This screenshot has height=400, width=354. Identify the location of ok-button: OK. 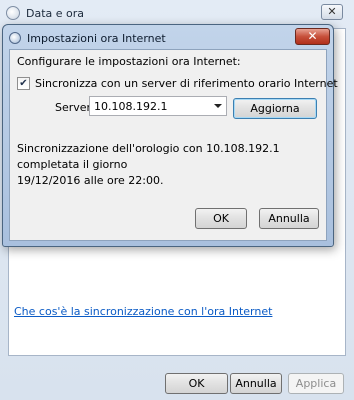
(196, 383).